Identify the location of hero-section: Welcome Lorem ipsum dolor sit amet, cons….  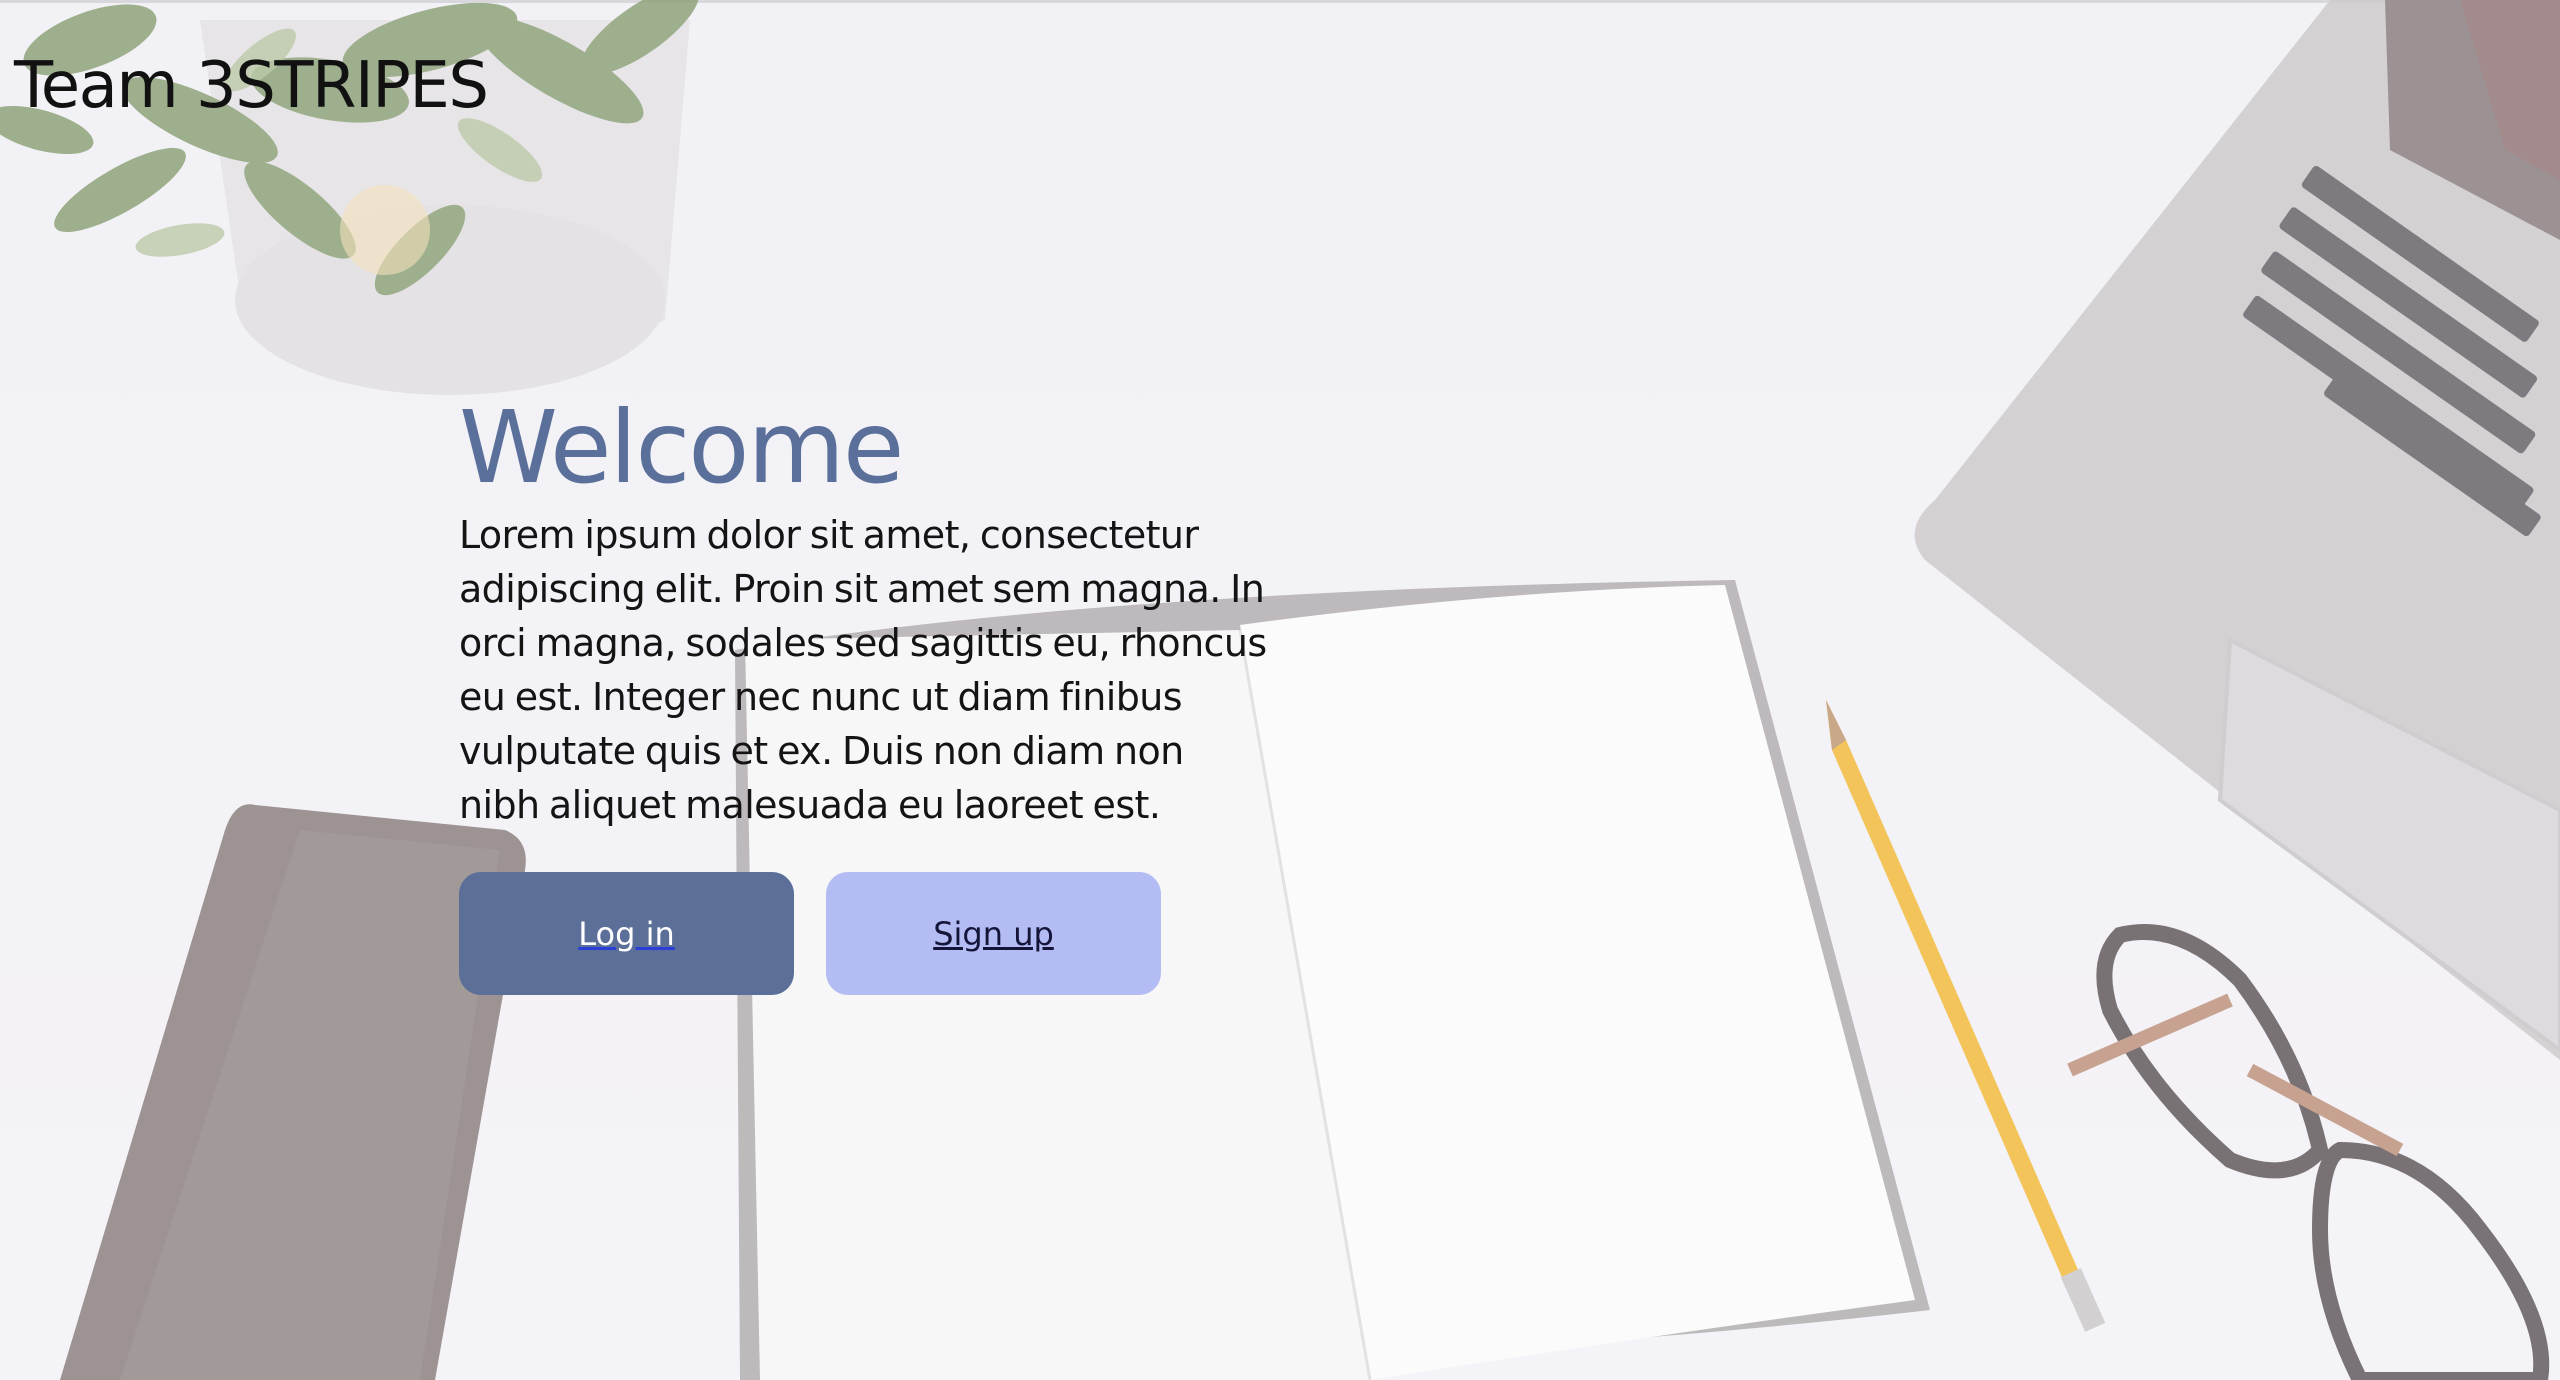
(863, 610).